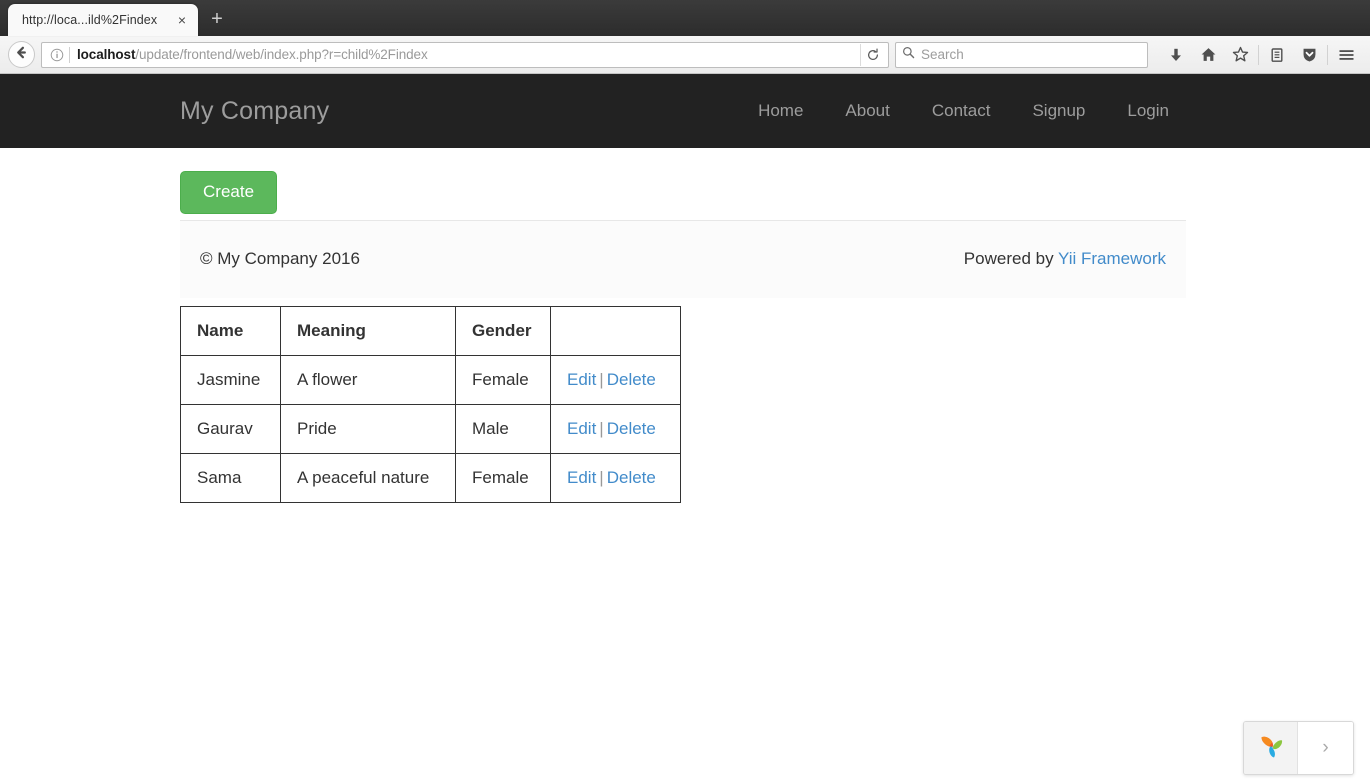 The width and height of the screenshot is (1370, 779). Describe the element at coordinates (615, 330) in the screenshot. I see `column-header-actions` at that location.